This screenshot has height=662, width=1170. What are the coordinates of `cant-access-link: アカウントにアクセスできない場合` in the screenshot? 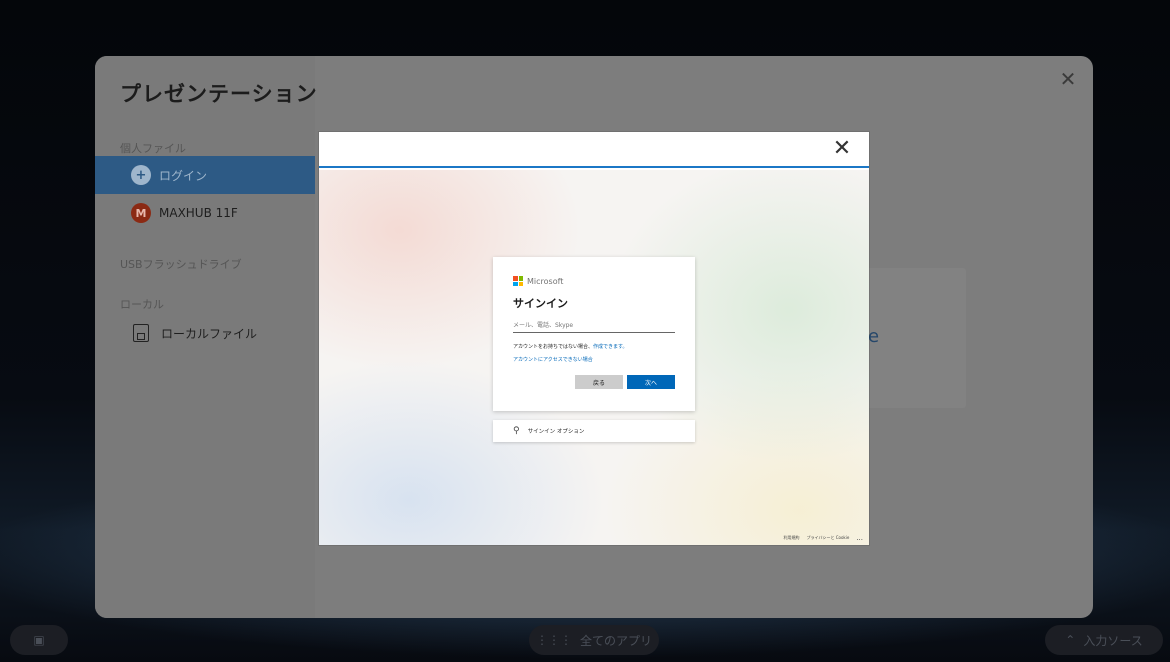 It's located at (594, 359).